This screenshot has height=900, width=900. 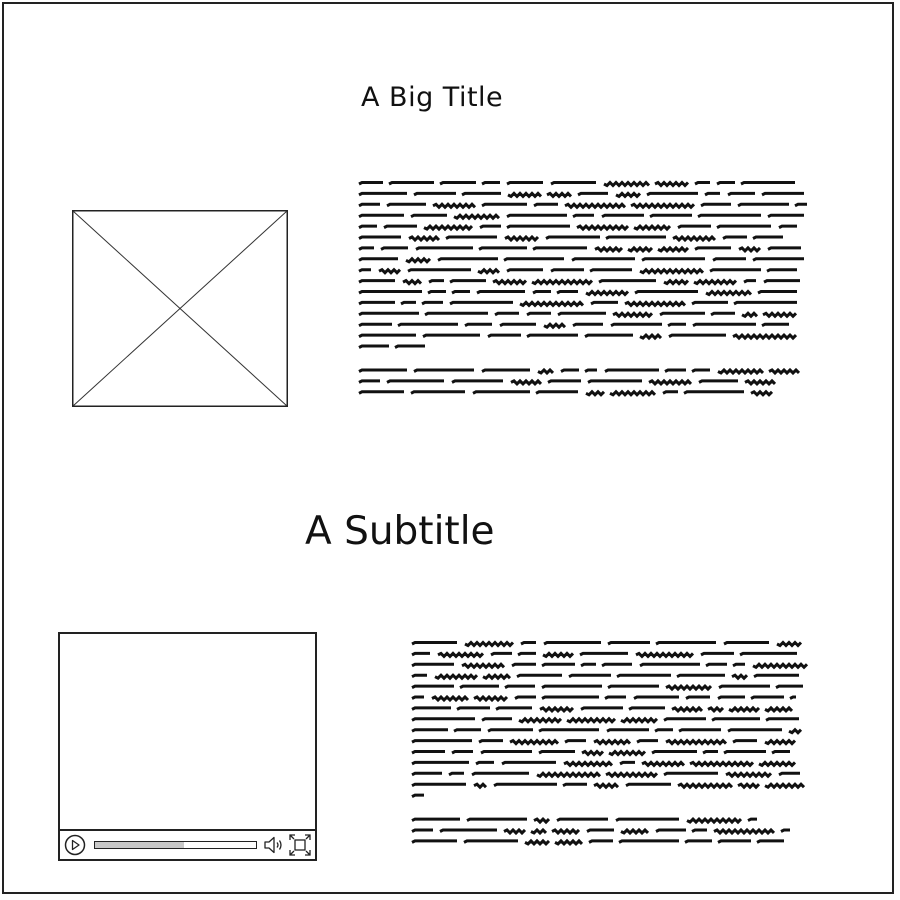 What do you see at coordinates (180, 308) in the screenshot?
I see `image-placeholder-icon` at bounding box center [180, 308].